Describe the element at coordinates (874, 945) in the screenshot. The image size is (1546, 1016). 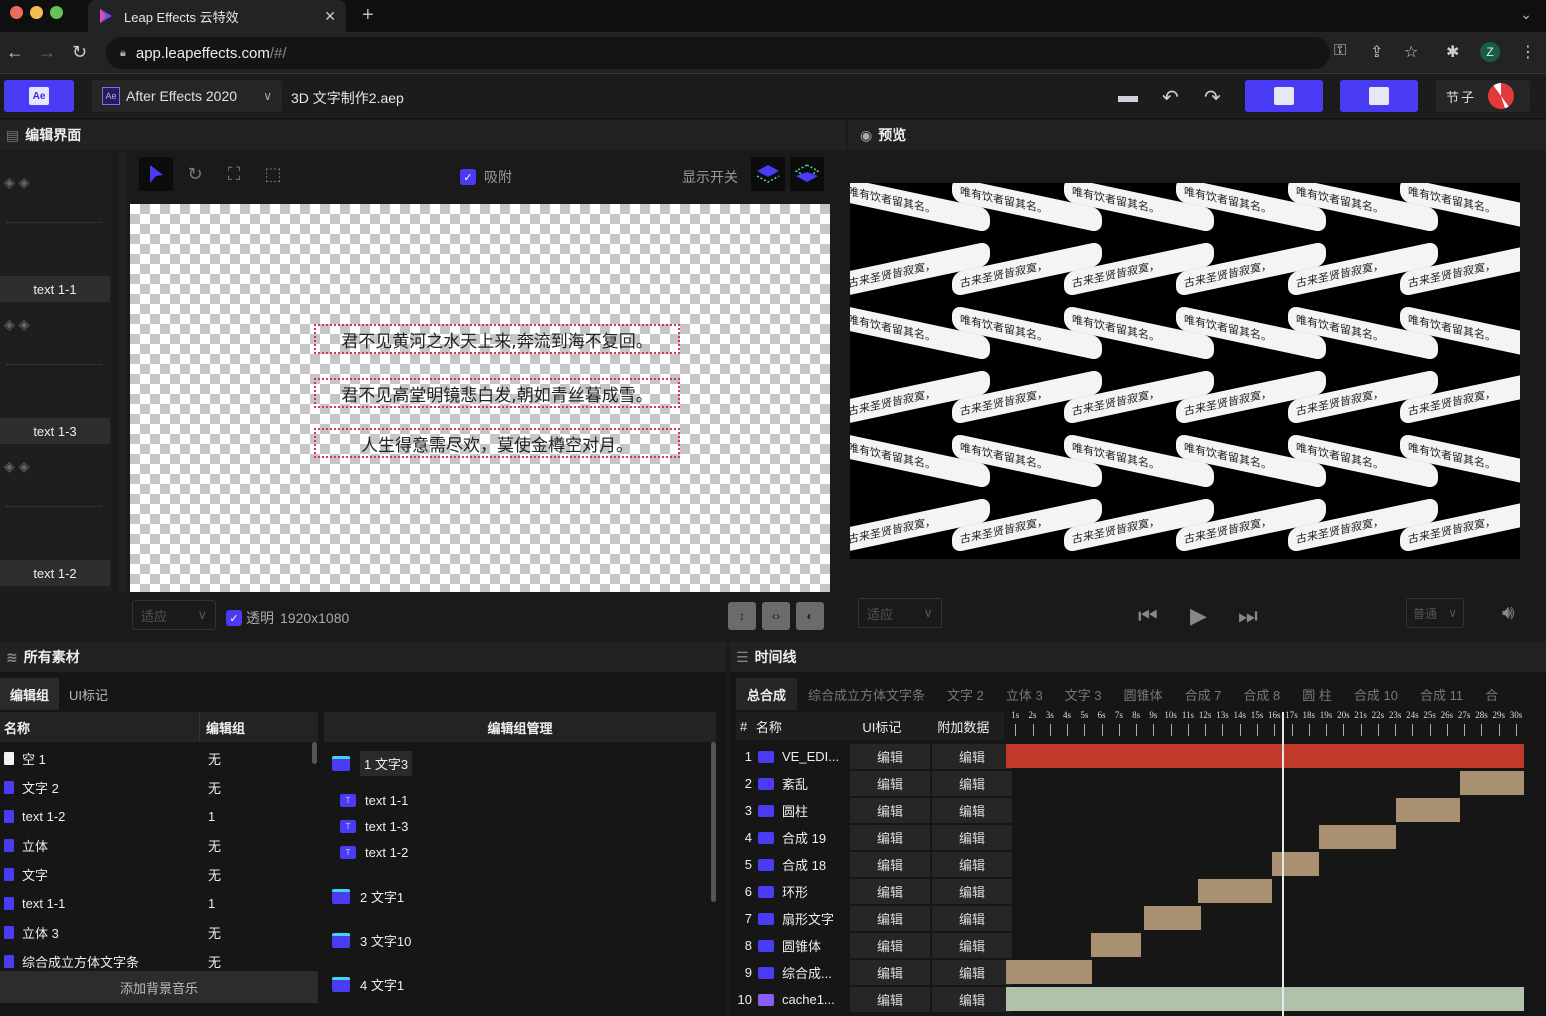
I see `timeline-layer-row: 8 圆锥体 编辑 编辑` at that location.